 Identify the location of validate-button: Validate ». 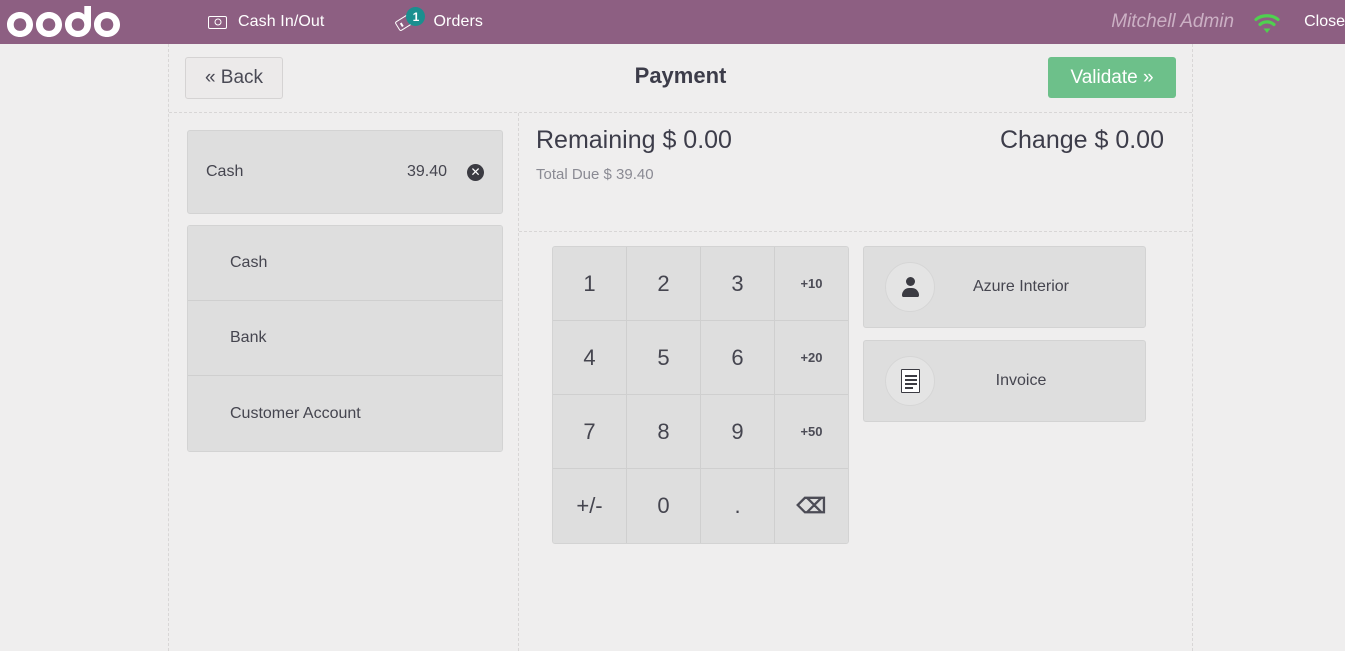
(1112, 77).